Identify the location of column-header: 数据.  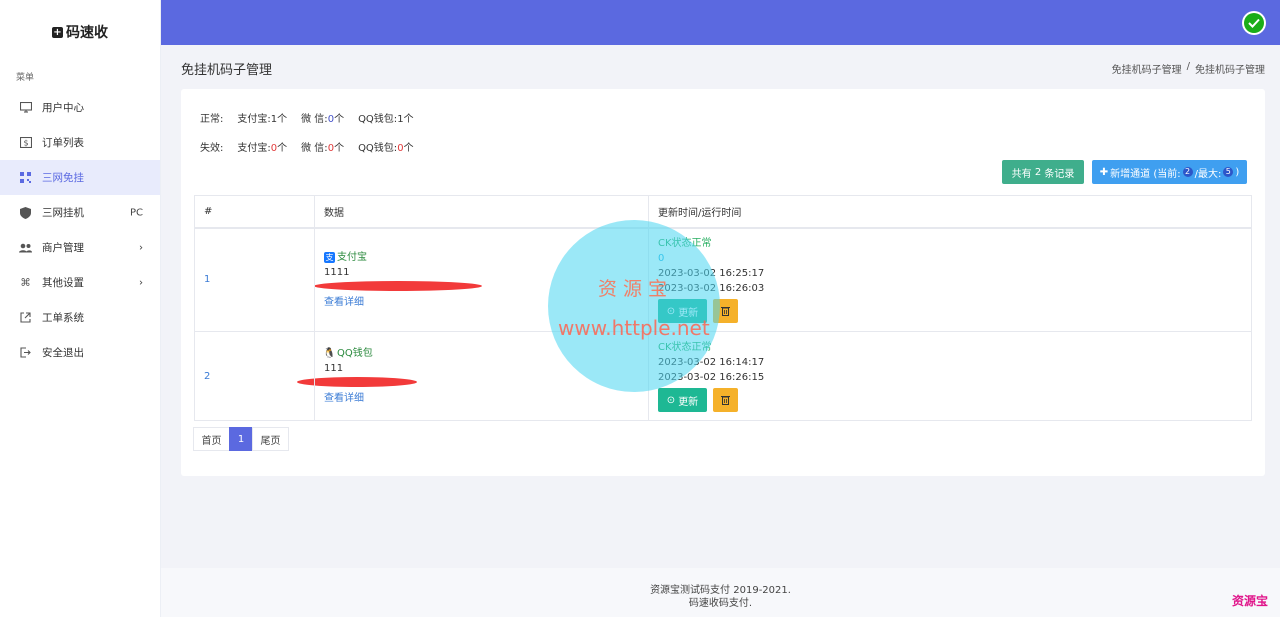
(481, 212).